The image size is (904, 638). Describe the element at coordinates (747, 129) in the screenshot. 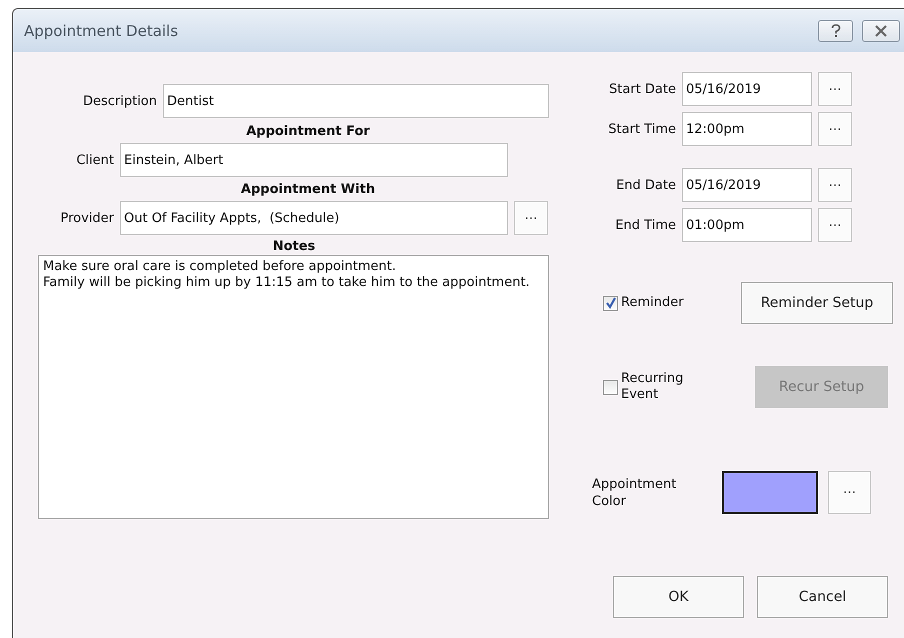

I see `input-field: 12:00pm` at that location.